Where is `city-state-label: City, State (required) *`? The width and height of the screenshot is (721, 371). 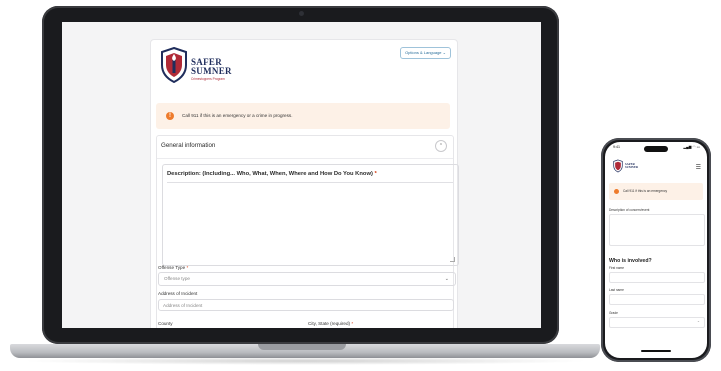 city-state-label: City, State (required) * is located at coordinates (331, 323).